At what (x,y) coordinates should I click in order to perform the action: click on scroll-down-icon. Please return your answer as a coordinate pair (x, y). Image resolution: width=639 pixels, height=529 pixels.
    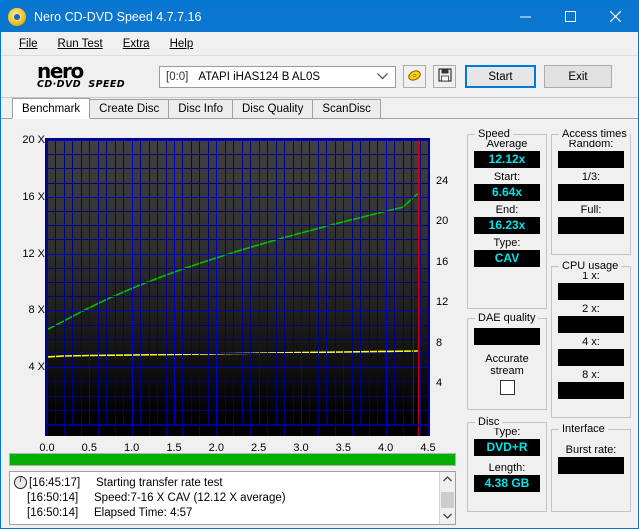
    Looking at the image, I should click on (447, 516).